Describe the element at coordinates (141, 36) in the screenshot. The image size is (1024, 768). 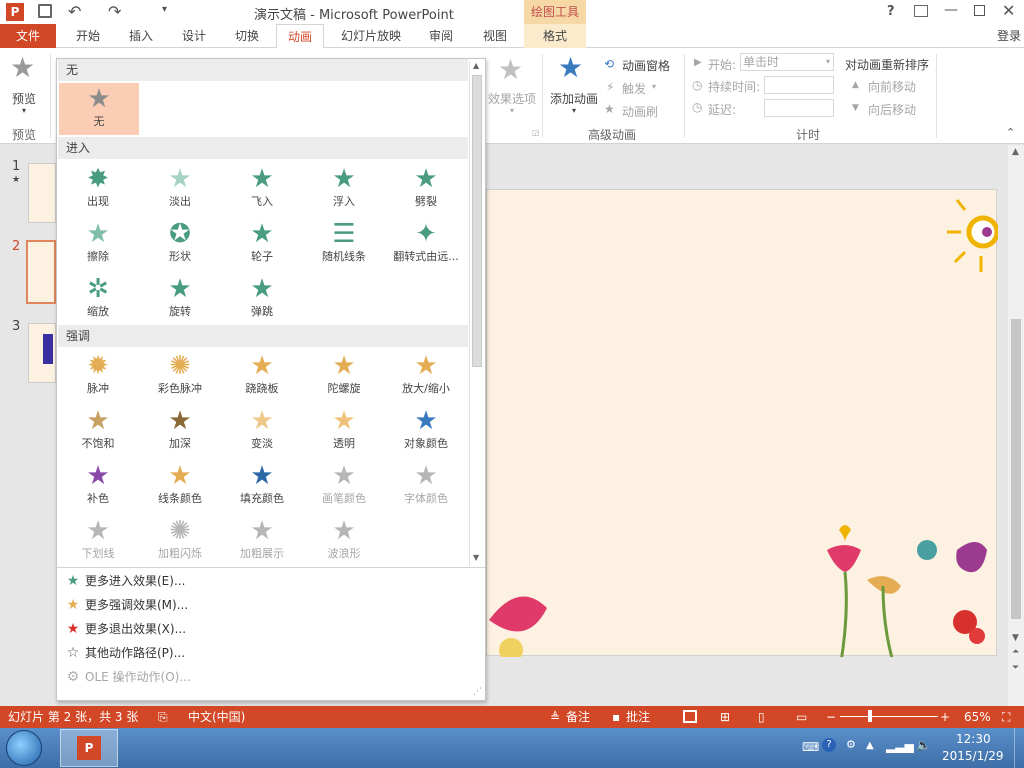
I see `tab-insert: 插入` at that location.